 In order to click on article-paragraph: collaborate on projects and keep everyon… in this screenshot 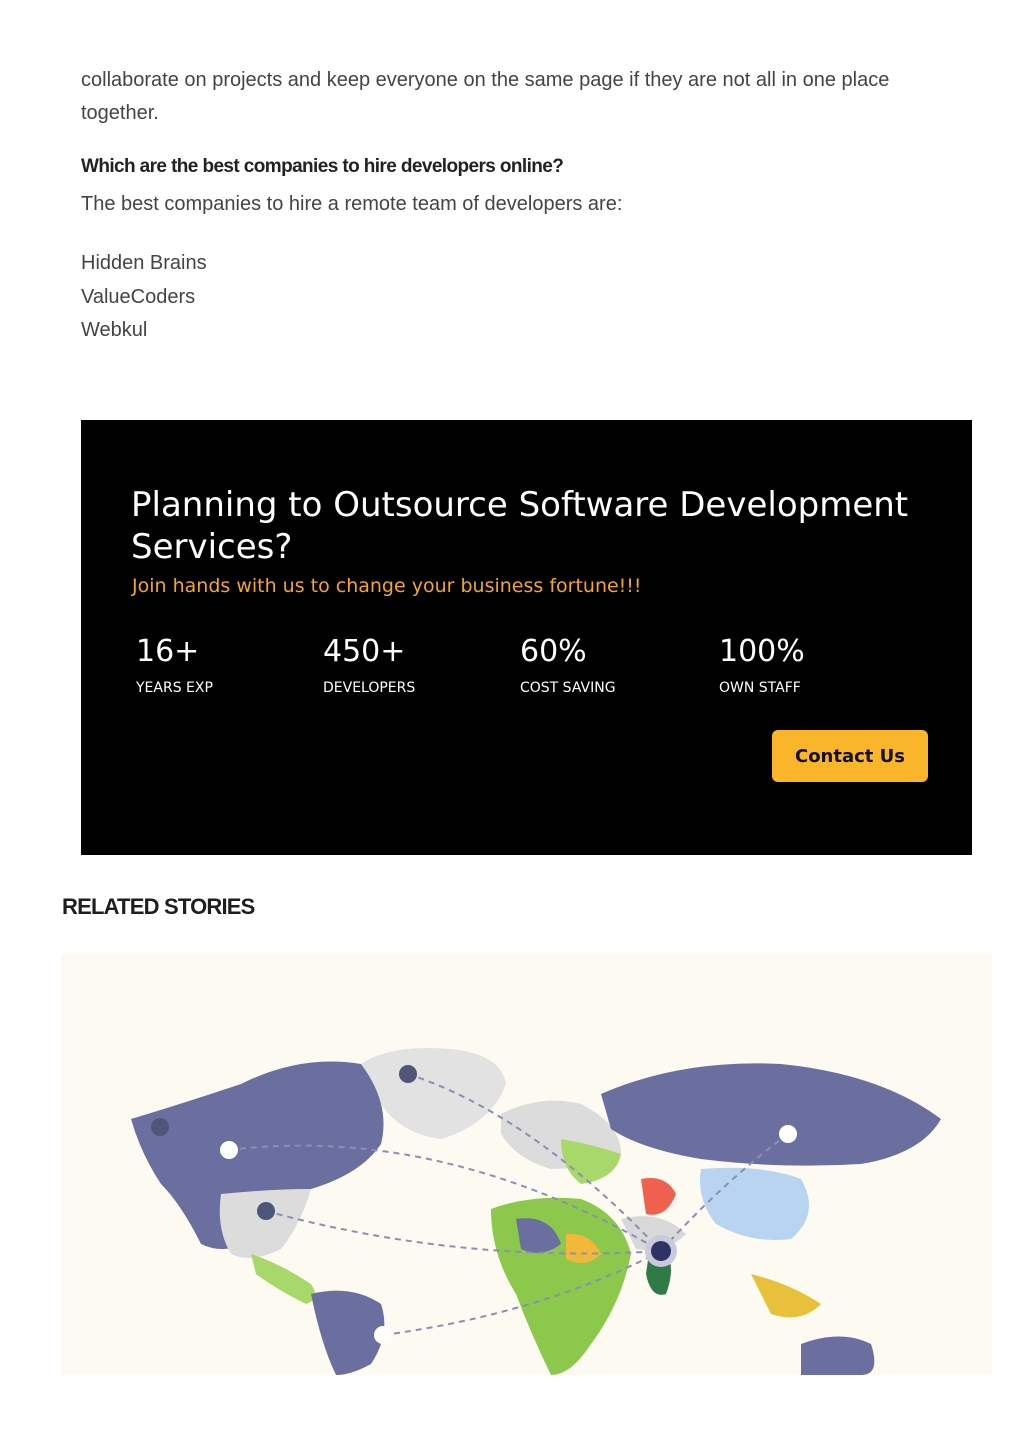, I will do `click(485, 96)`.